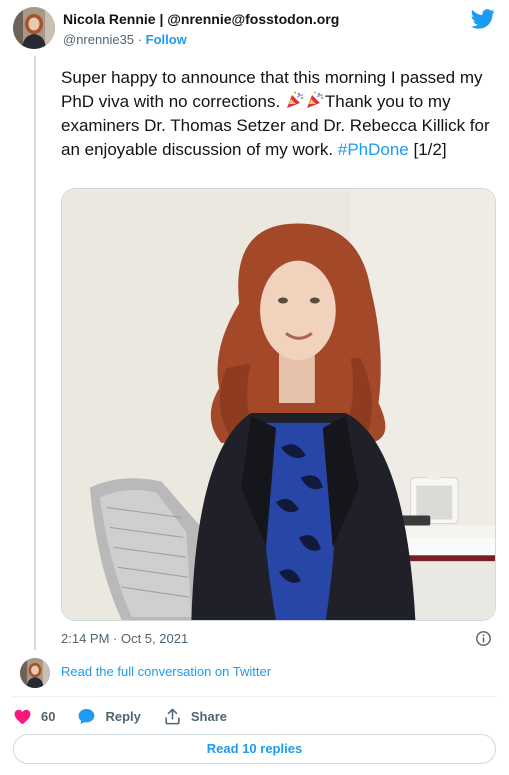 The width and height of the screenshot is (509, 775). I want to click on author-meta: @nrennie35 · Follow, so click(201, 39).